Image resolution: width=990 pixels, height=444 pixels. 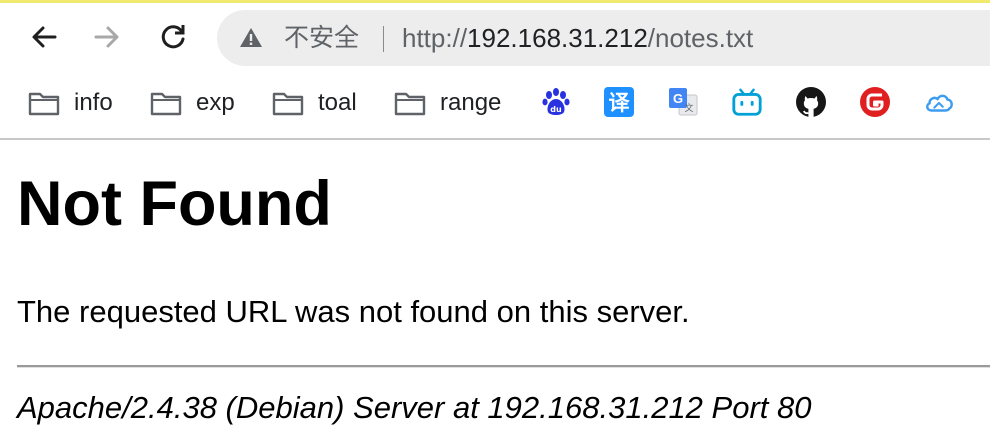 I want to click on bookmark-translate: 译, so click(x=619, y=102).